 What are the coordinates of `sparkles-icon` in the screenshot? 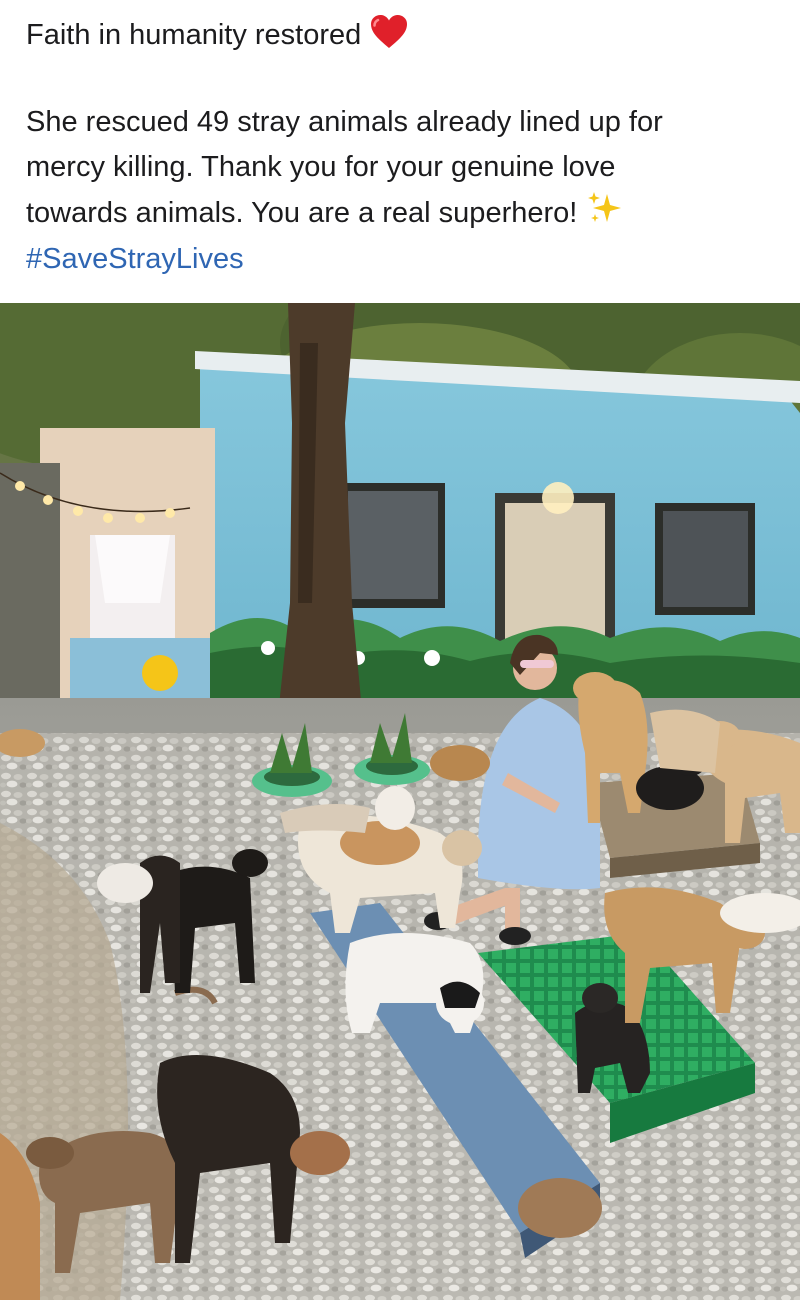 It's located at (604, 216).